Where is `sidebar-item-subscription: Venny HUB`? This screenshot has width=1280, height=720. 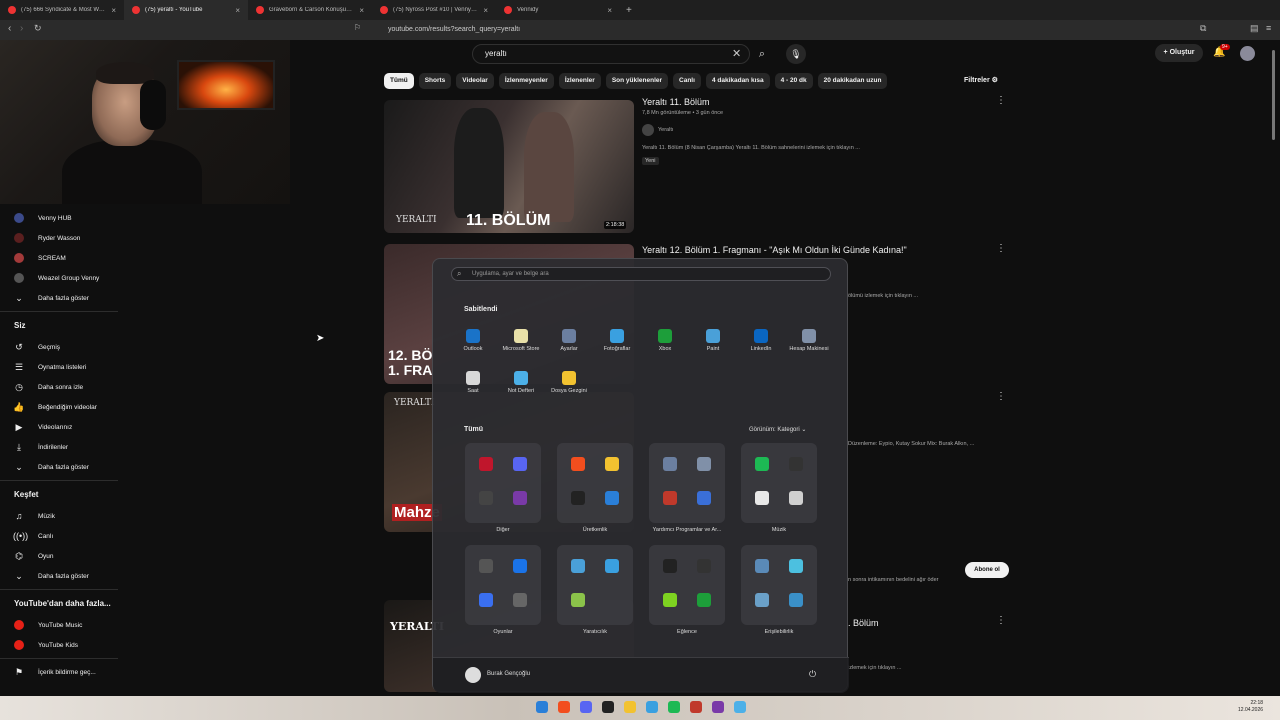 sidebar-item-subscription: Venny HUB is located at coordinates (59, 218).